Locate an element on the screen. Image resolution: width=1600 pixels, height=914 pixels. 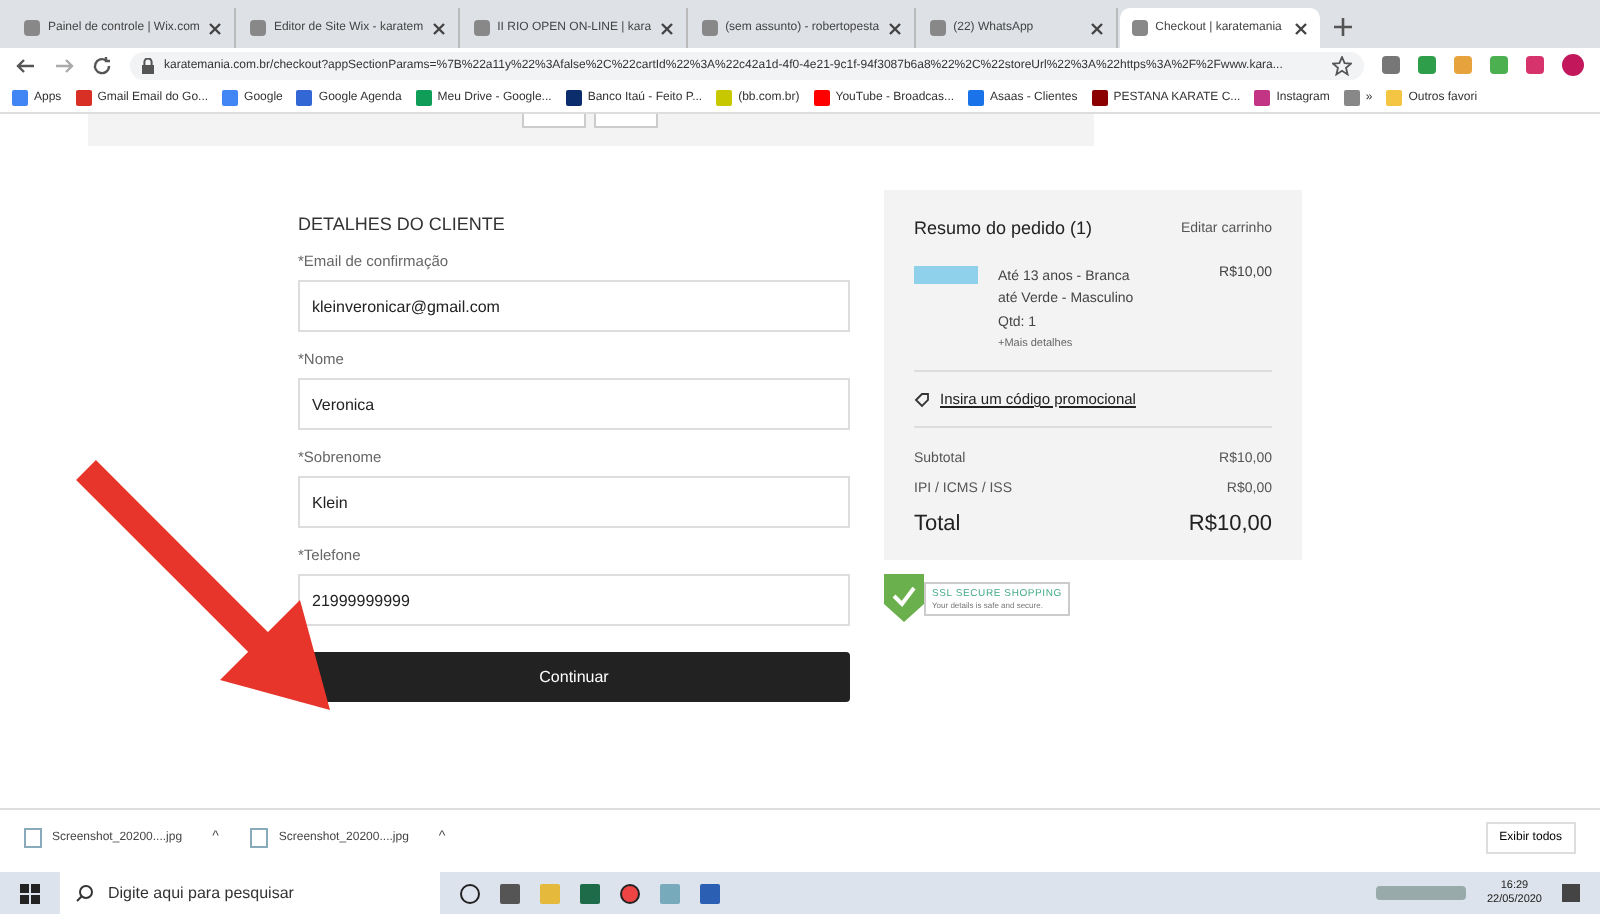
lock-icon is located at coordinates (148, 65).